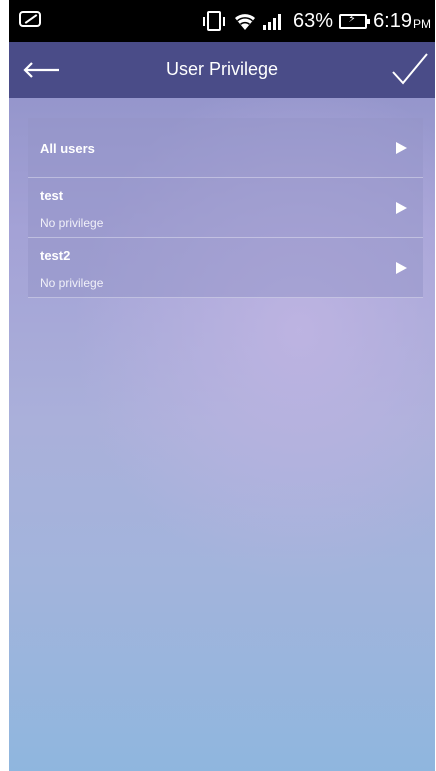 This screenshot has width=436, height=771. I want to click on screen-capture-icon, so click(30, 19).